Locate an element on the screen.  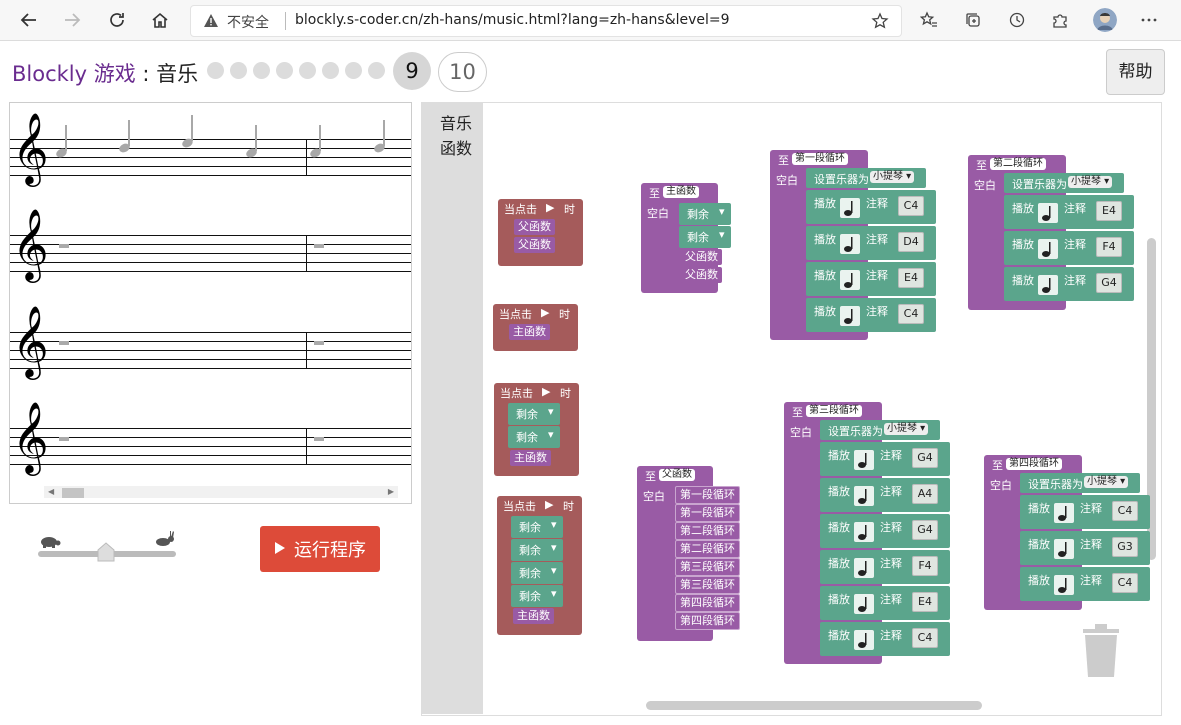
next-level: 10 is located at coordinates (462, 72).